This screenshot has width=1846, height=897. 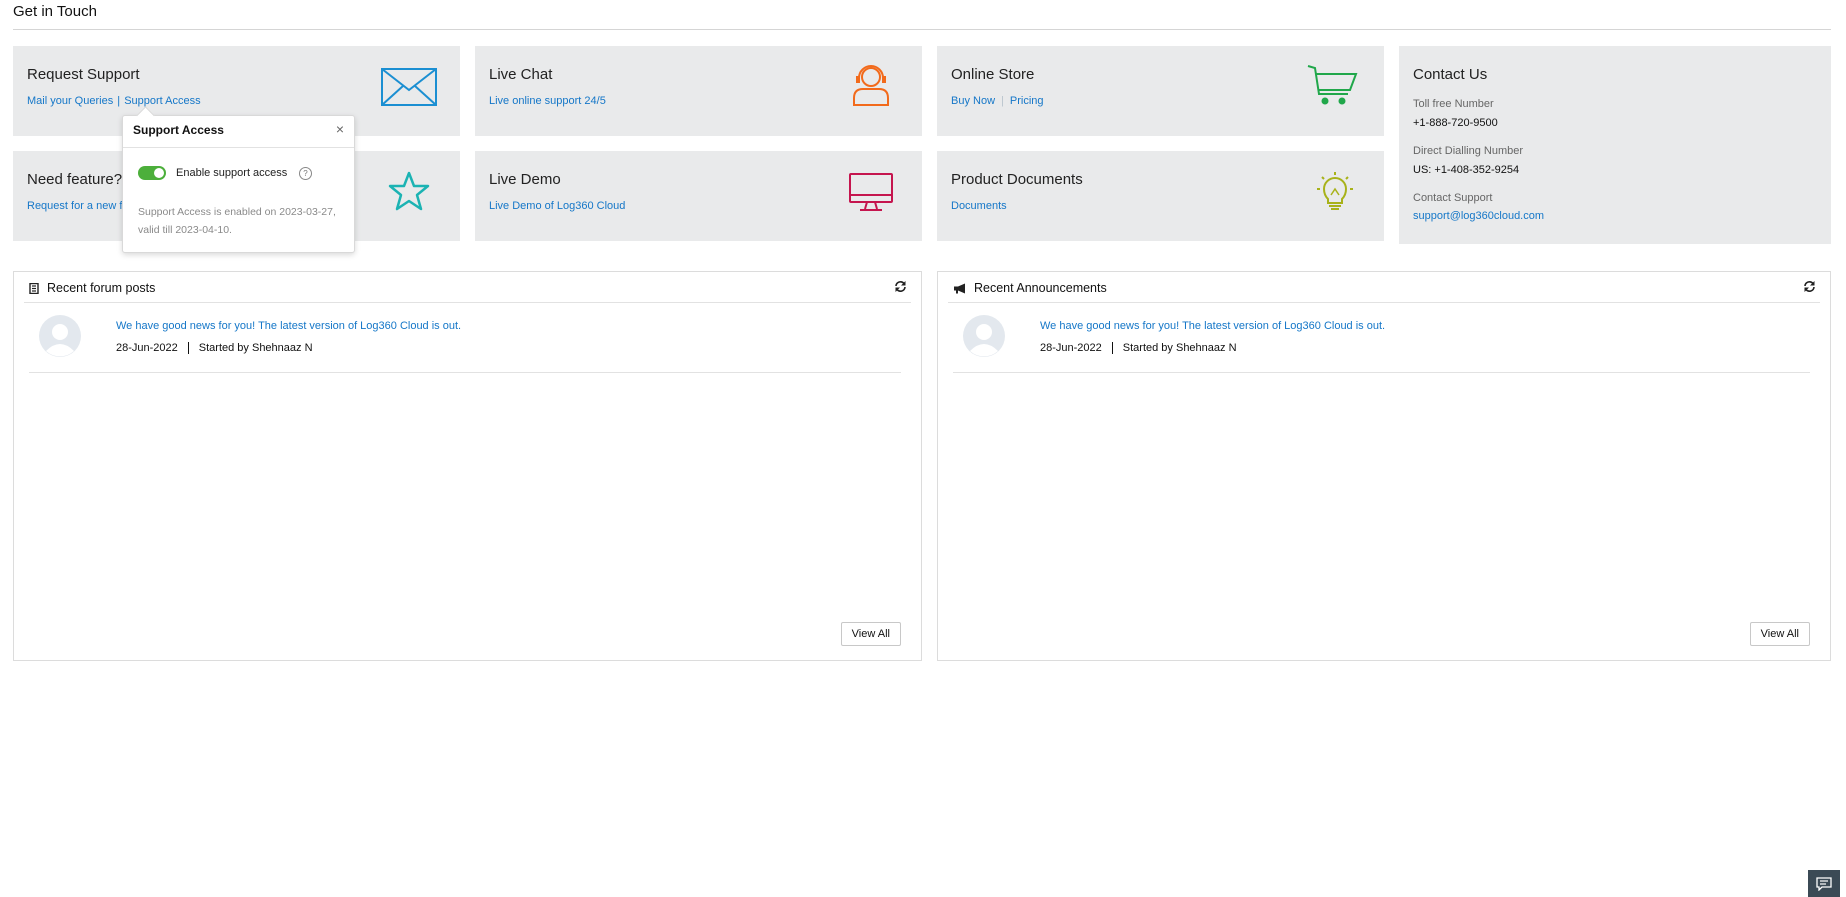 I want to click on chat-bubble-icon, so click(x=1824, y=883).